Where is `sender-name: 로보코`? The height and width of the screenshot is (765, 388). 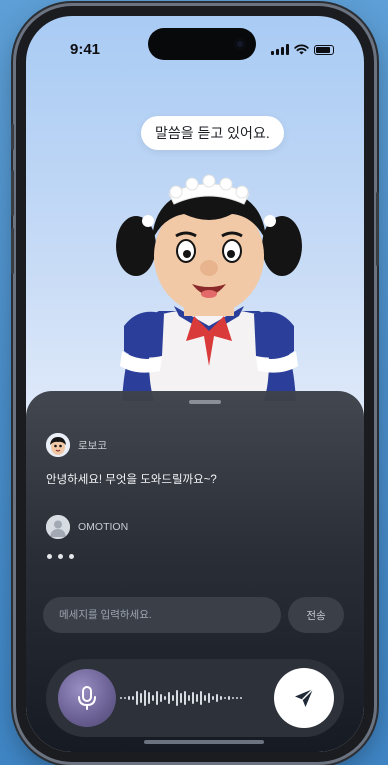
sender-name: 로보코 is located at coordinates (92, 445).